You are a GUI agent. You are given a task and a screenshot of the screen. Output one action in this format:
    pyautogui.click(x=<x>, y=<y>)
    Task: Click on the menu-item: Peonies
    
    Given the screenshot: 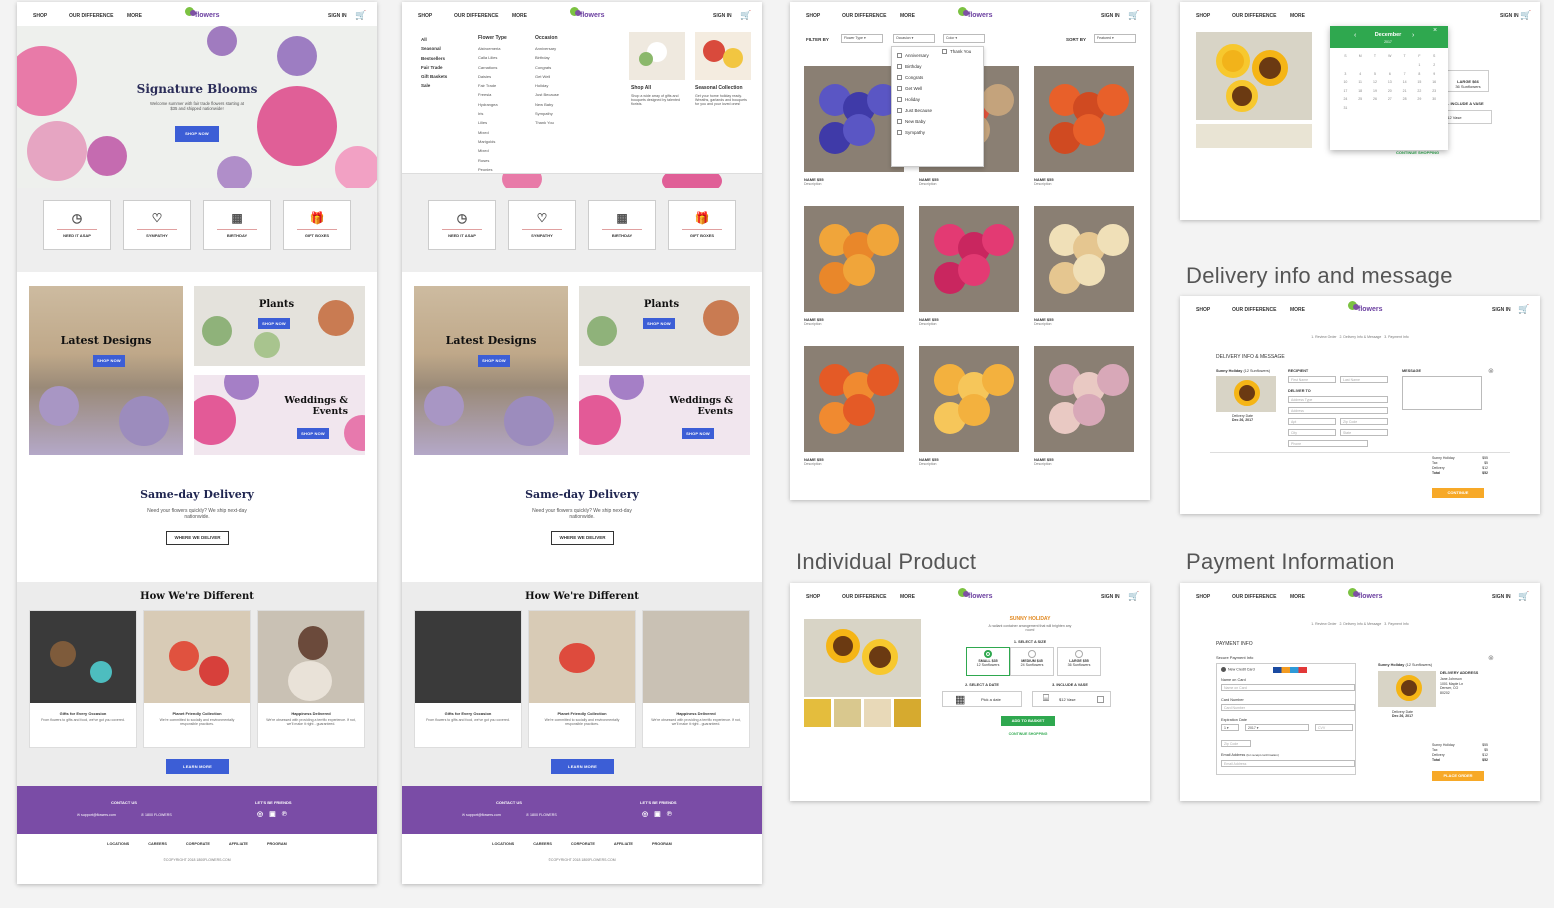 What is the action you would take?
    pyautogui.click(x=489, y=169)
    